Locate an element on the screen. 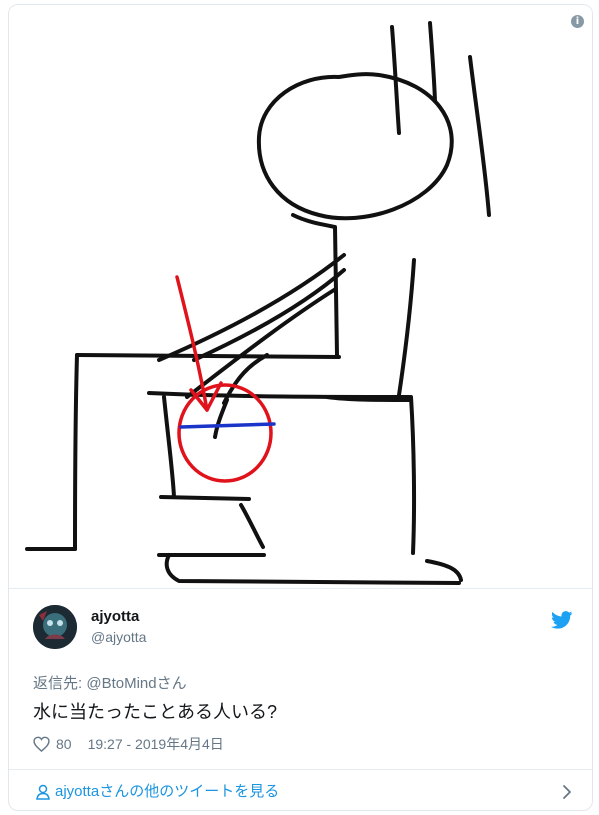  reply-to: 返信先: @BtoMindさん is located at coordinates (110, 684).